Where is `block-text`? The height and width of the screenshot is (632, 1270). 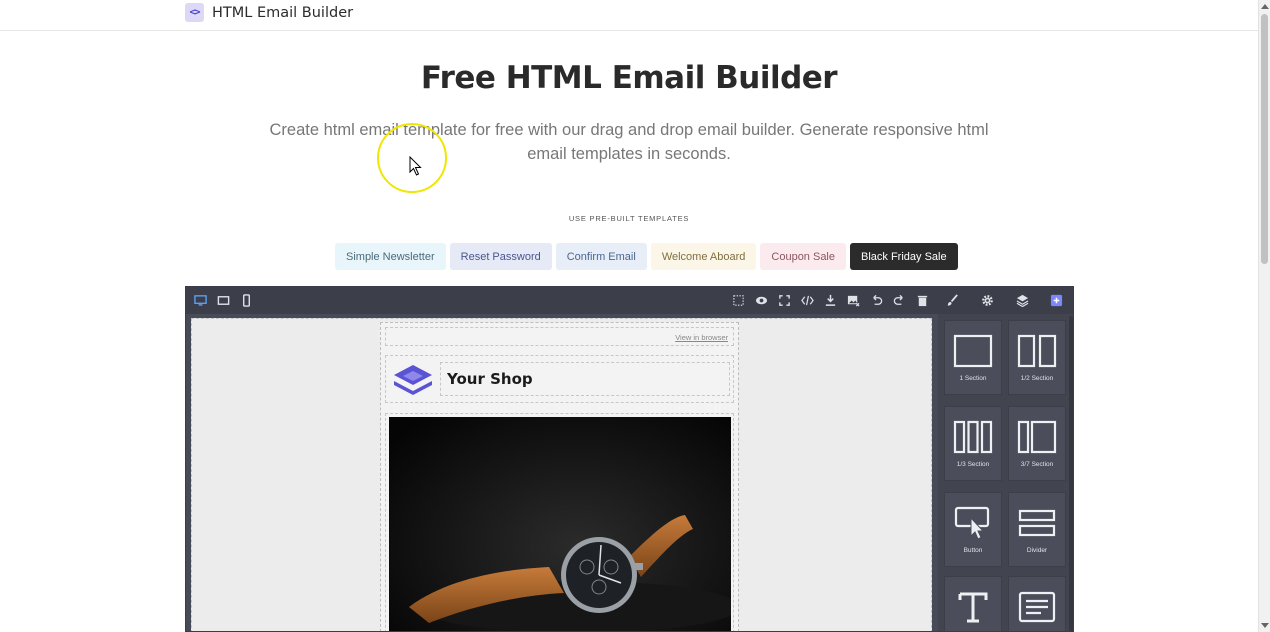 block-text is located at coordinates (973, 603).